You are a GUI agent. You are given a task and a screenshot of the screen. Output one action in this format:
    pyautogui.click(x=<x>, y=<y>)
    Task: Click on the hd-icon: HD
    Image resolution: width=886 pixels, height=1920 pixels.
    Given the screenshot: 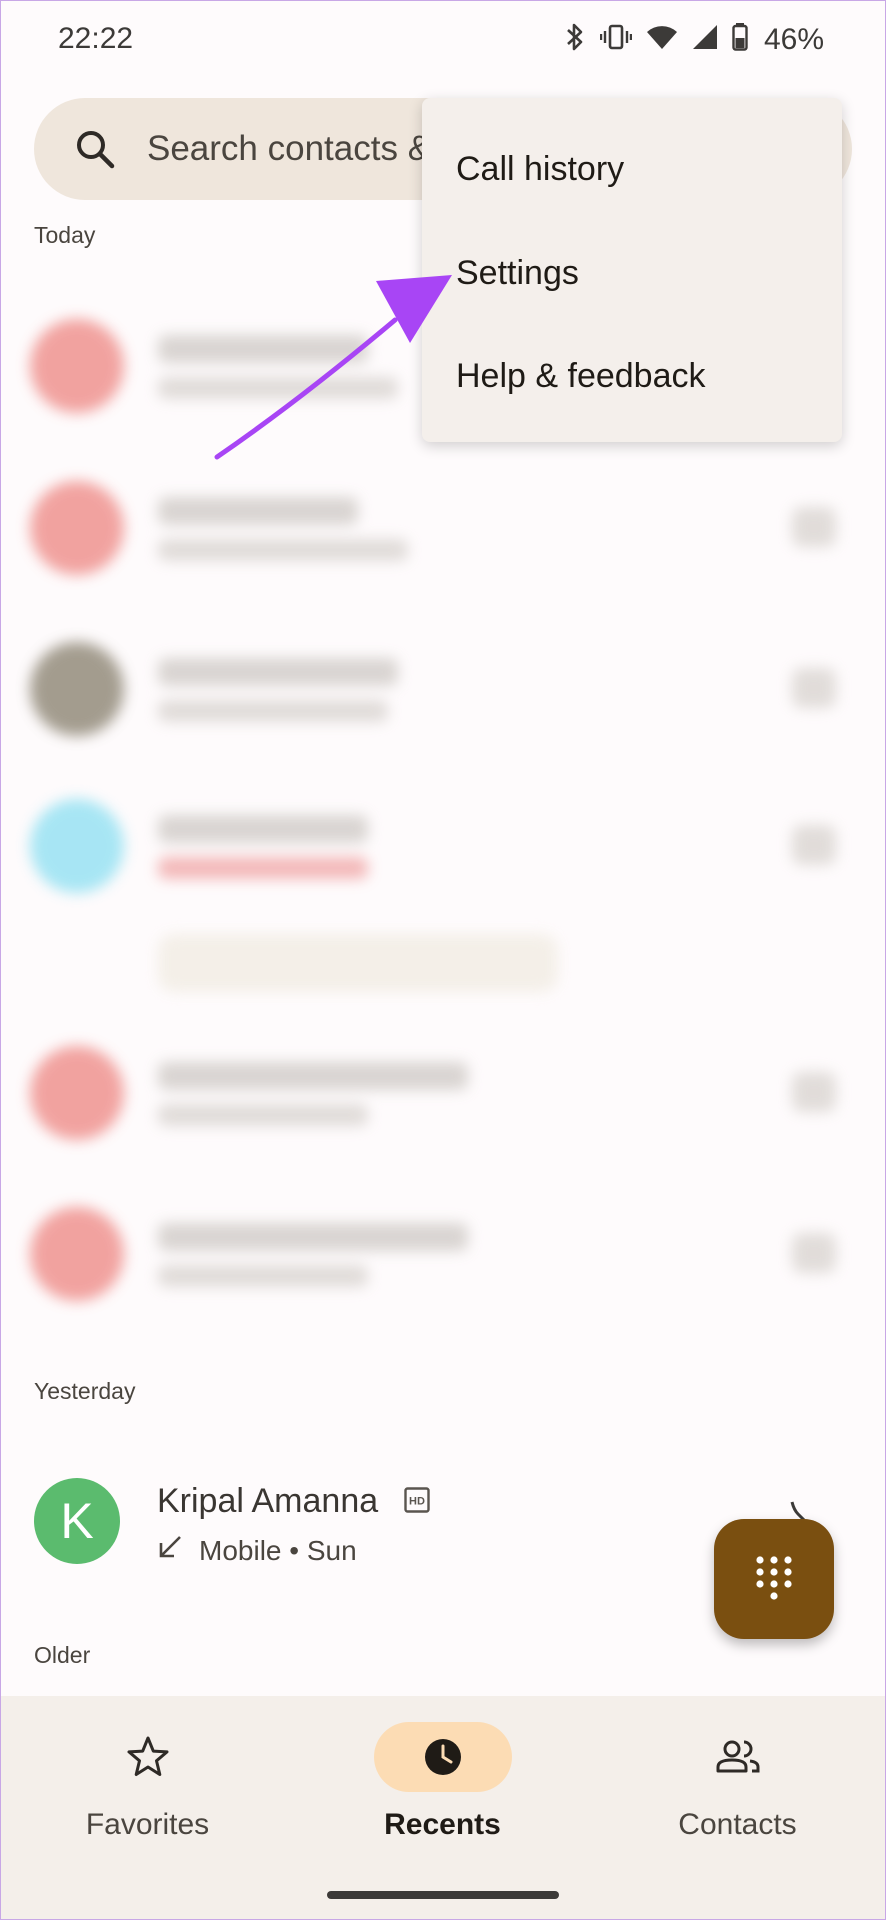 What is the action you would take?
    pyautogui.click(x=417, y=1502)
    